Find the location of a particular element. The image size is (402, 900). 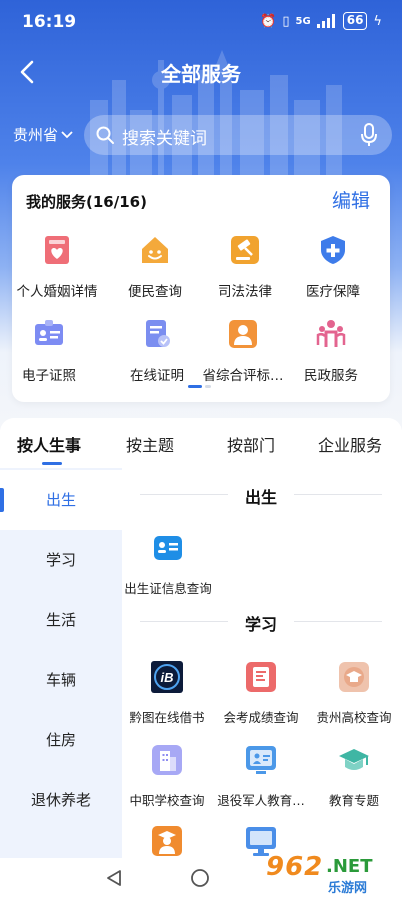

service-item-exam-score: 会考成绩查询 is located at coordinates (261, 693).